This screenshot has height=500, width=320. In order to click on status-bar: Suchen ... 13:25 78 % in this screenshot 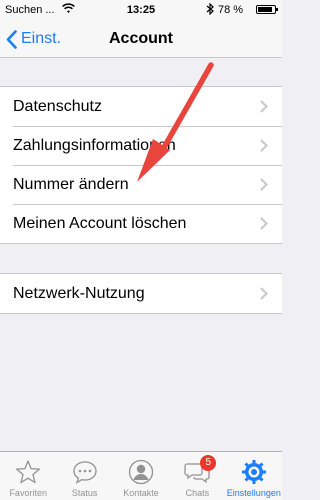, I will do `click(141, 10)`.